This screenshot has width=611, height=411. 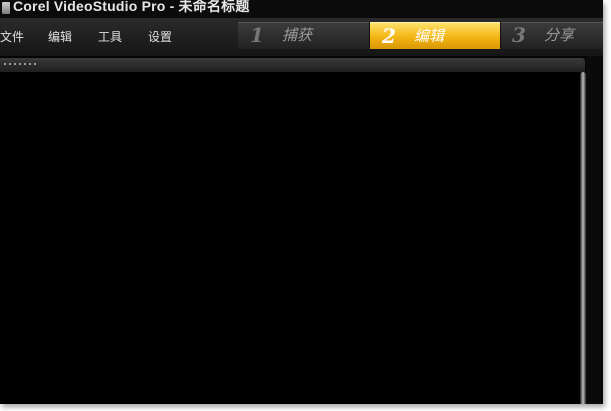 What do you see at coordinates (519, 35) in the screenshot?
I see `tab-share-number: 3` at bounding box center [519, 35].